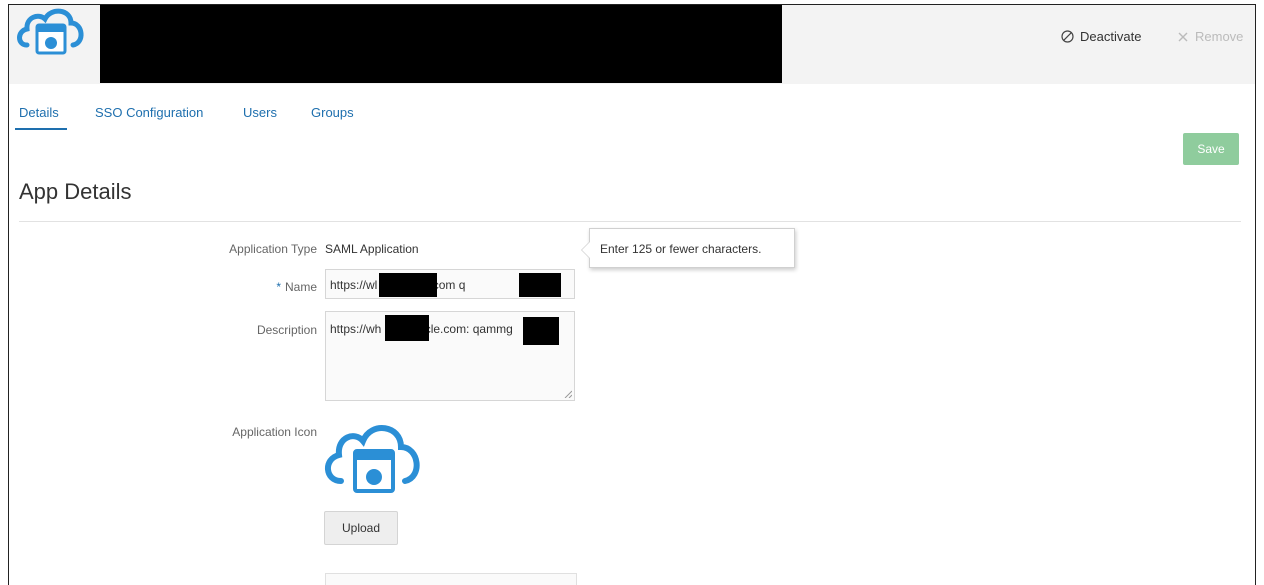  What do you see at coordinates (451, 579) in the screenshot?
I see `next-field` at bounding box center [451, 579].